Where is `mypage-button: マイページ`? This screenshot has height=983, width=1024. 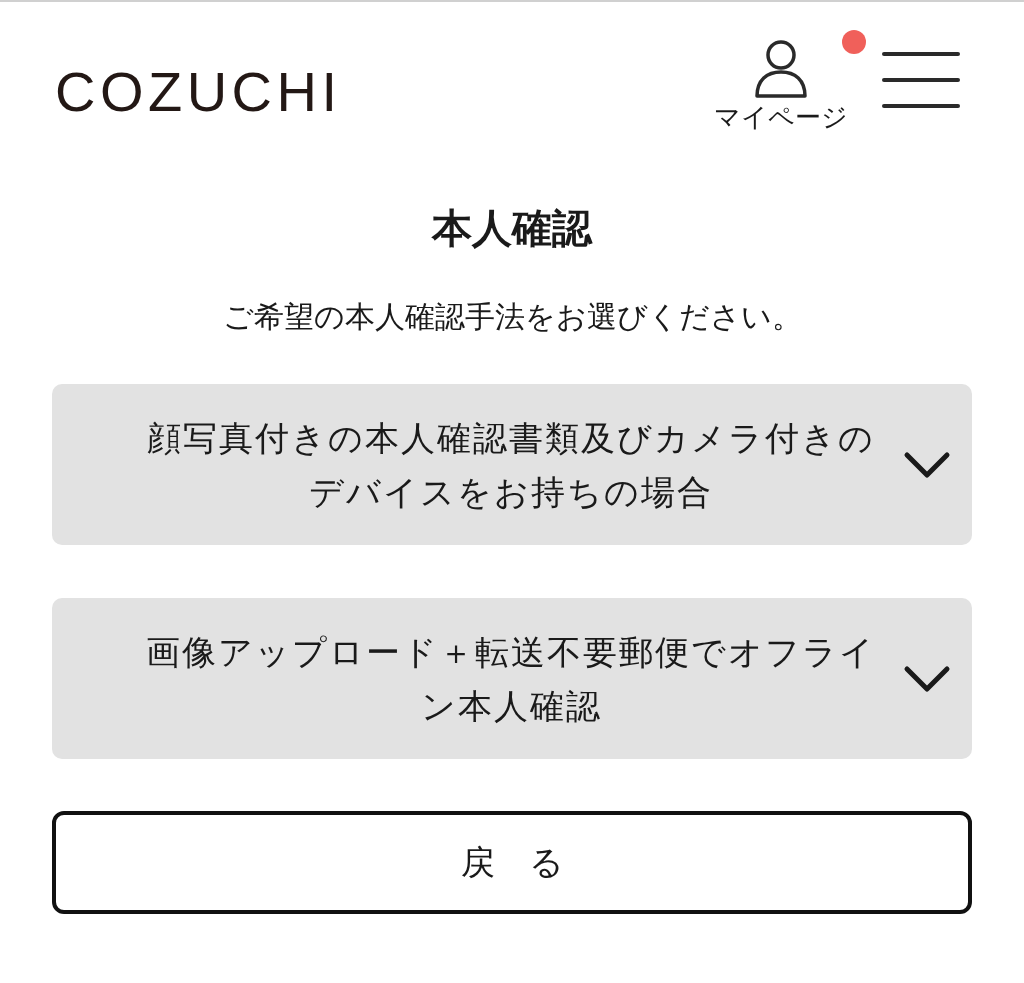
mypage-button: マイページ is located at coordinates (781, 83).